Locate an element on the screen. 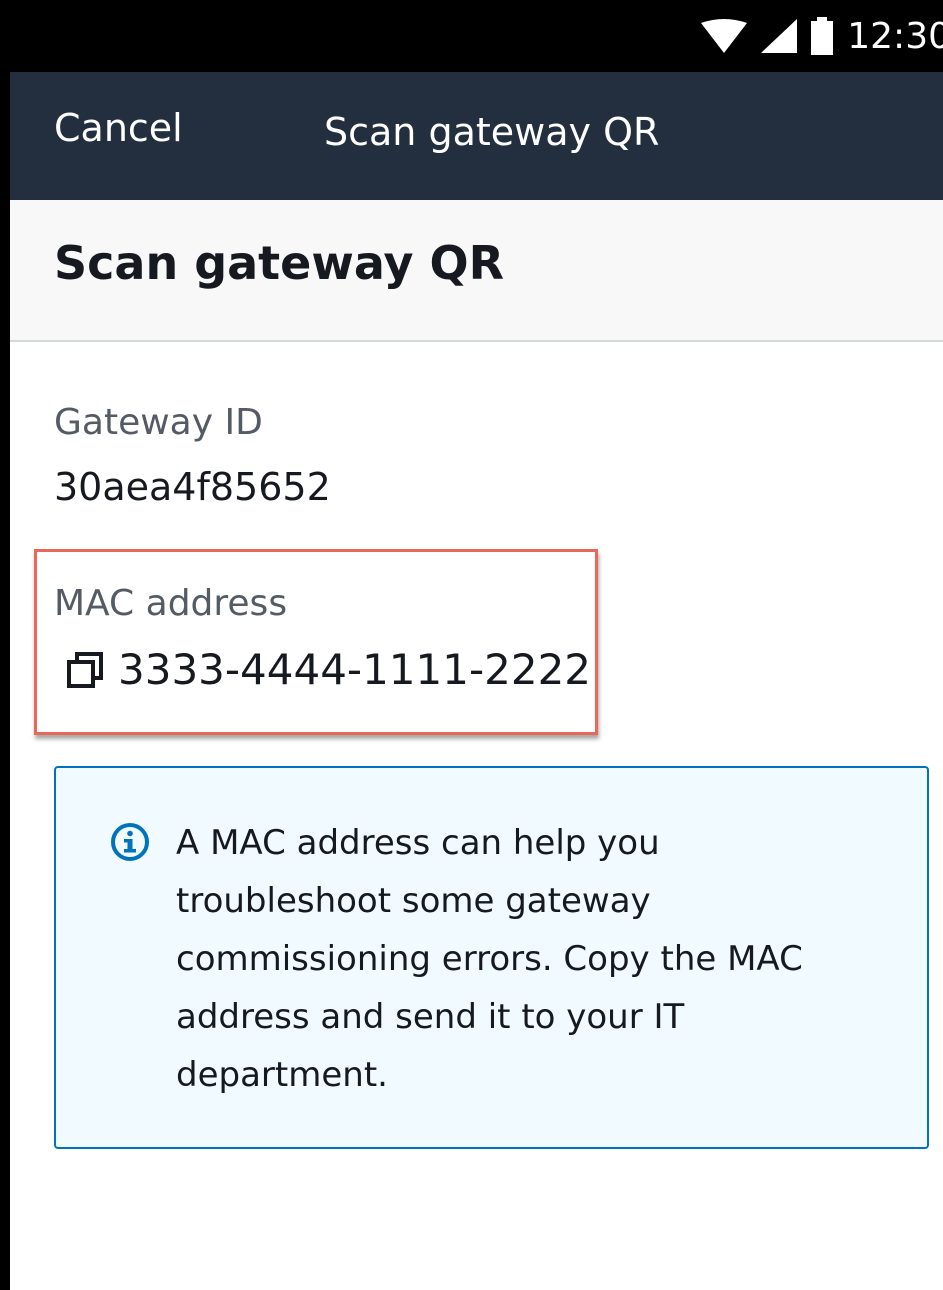 This screenshot has height=1290, width=943. navigation-bar: Cancel Scan gateway QR is located at coordinates (476, 136).